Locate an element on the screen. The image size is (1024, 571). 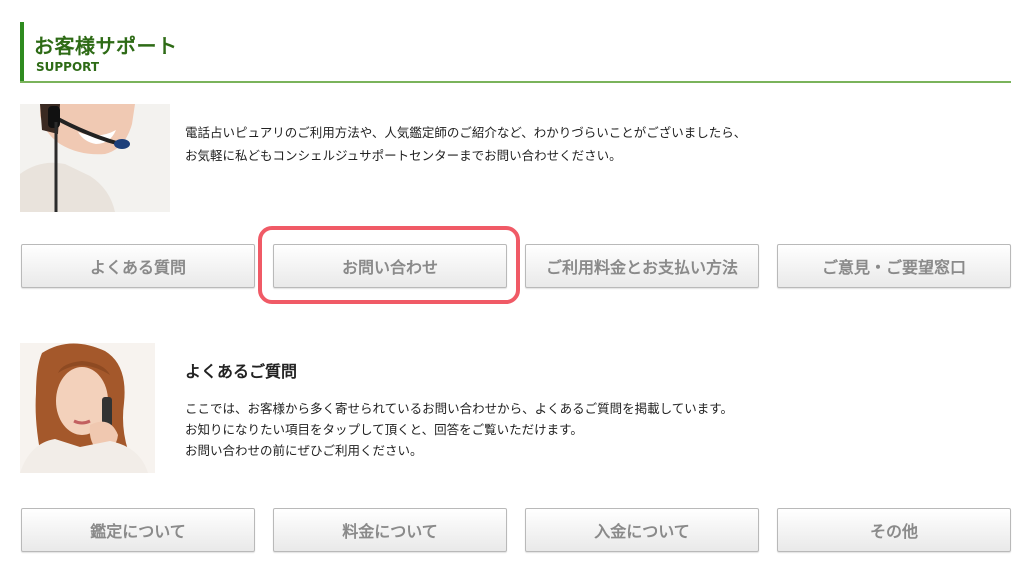
deposit-faq-button: 入金について is located at coordinates (642, 530).